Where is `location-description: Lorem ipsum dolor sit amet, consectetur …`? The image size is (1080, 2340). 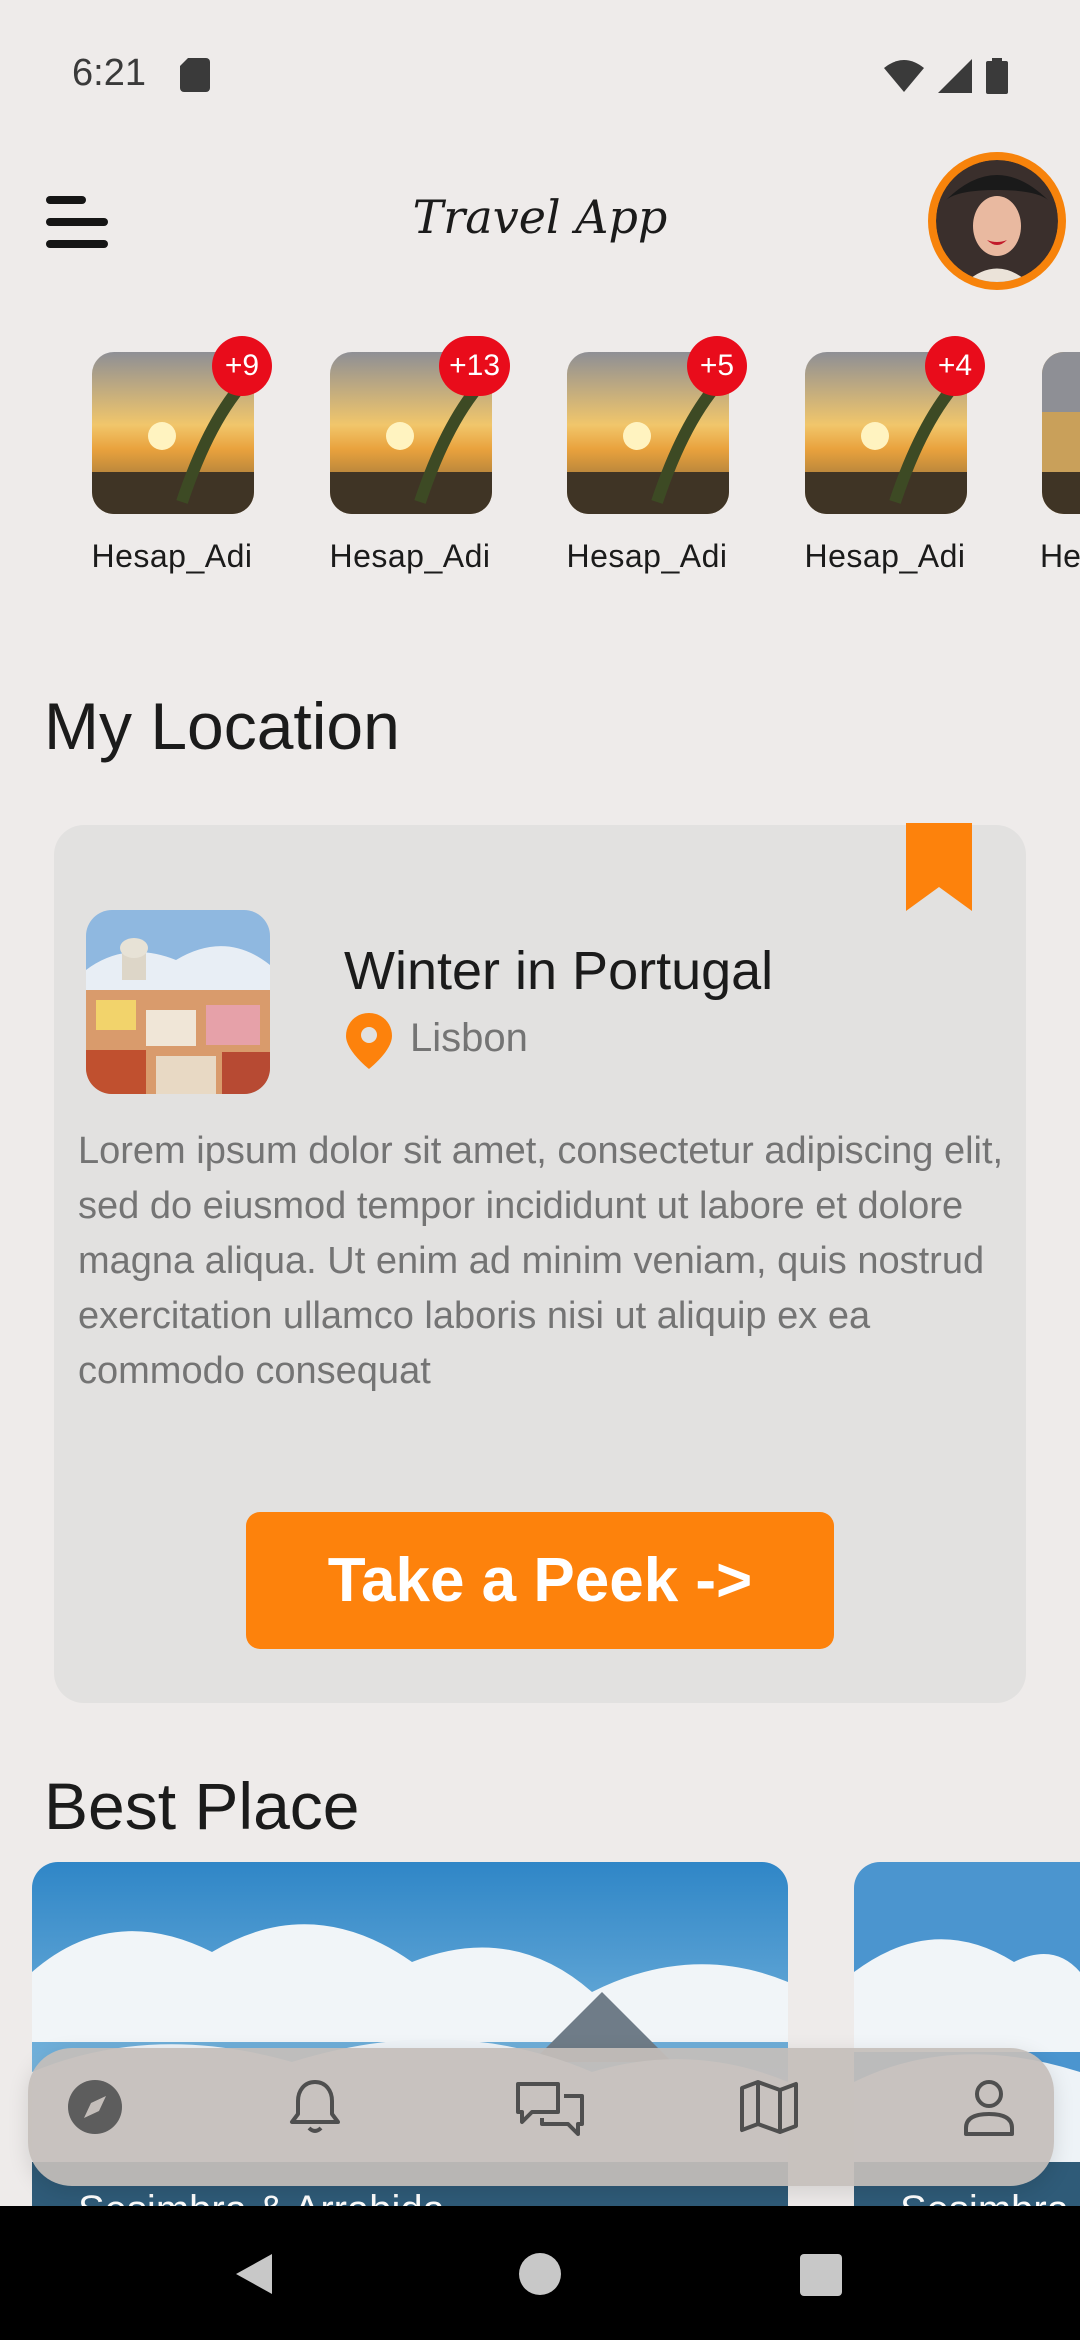 location-description: Lorem ipsum dolor sit amet, consectetur … is located at coordinates (541, 1261).